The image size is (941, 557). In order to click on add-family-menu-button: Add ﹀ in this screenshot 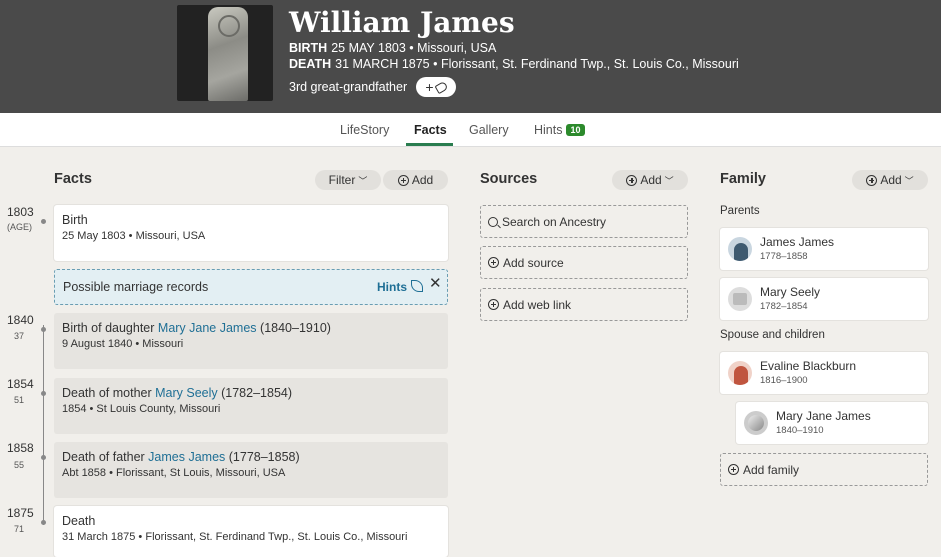, I will do `click(890, 180)`.